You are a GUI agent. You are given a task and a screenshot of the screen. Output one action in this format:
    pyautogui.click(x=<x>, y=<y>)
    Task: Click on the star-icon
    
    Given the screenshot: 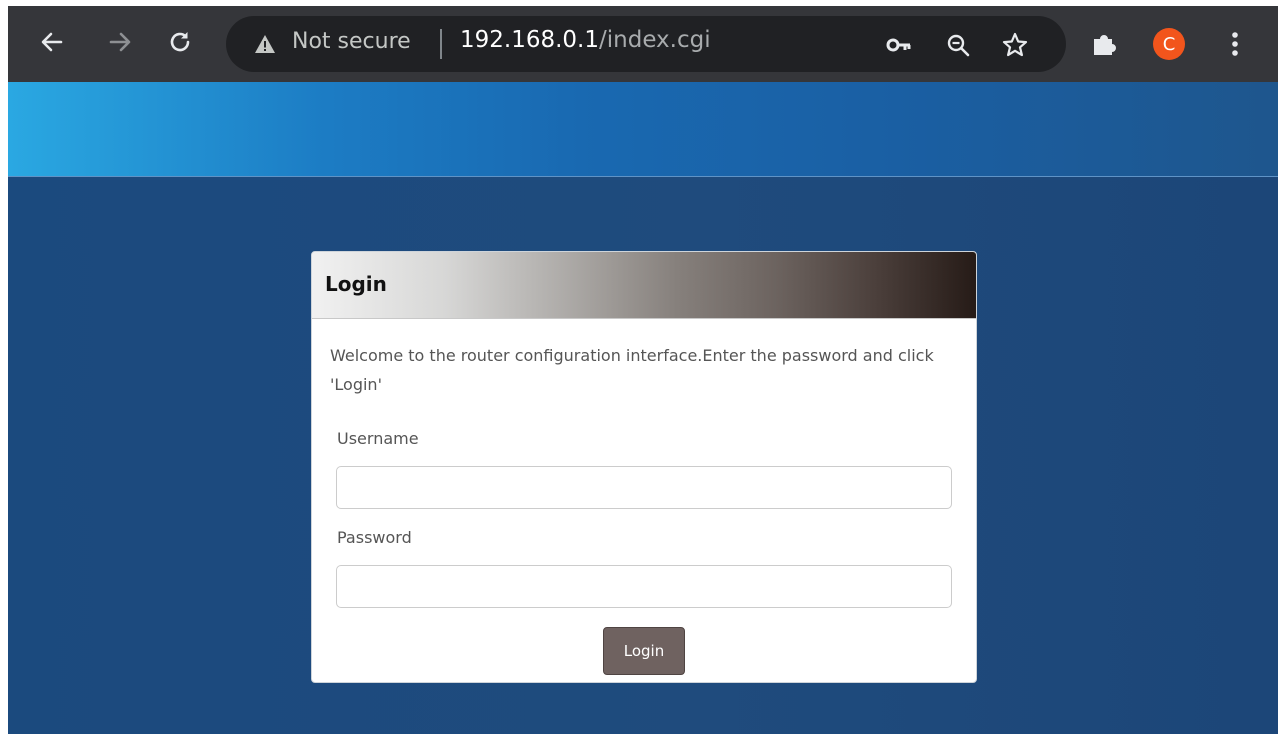 What is the action you would take?
    pyautogui.click(x=1015, y=44)
    